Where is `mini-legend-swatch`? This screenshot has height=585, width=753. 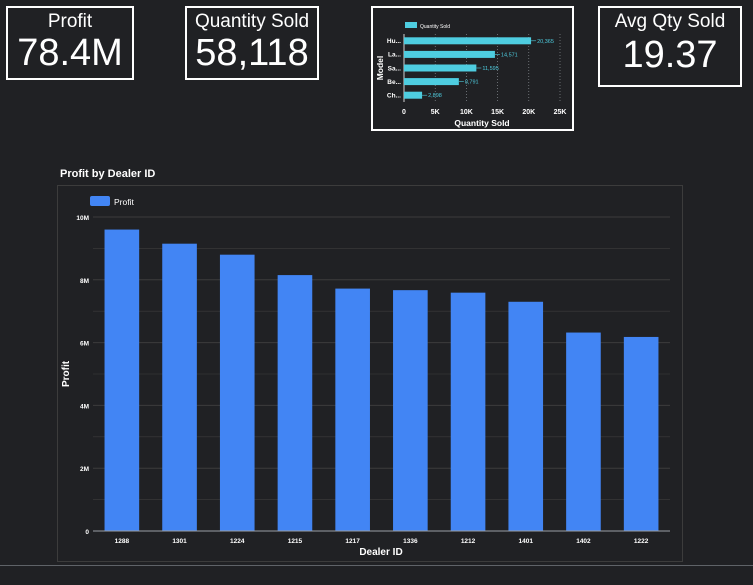
mini-legend-swatch is located at coordinates (411, 25).